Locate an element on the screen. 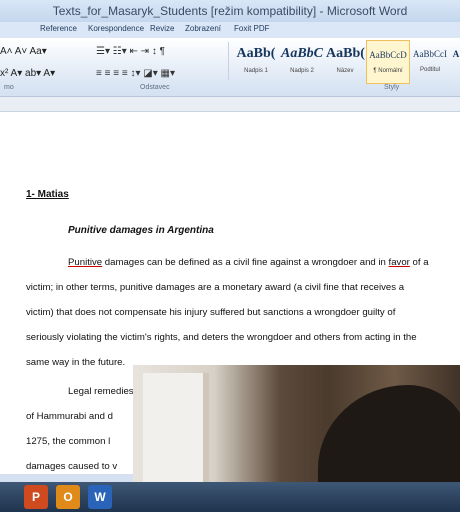  text-line: 1275, the common l is located at coordinates (68, 441).